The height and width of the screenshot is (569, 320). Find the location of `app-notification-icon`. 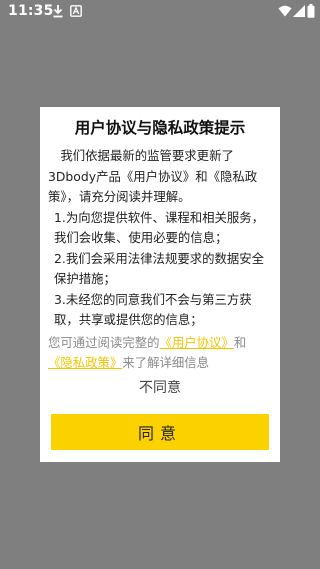

app-notification-icon is located at coordinates (76, 11).